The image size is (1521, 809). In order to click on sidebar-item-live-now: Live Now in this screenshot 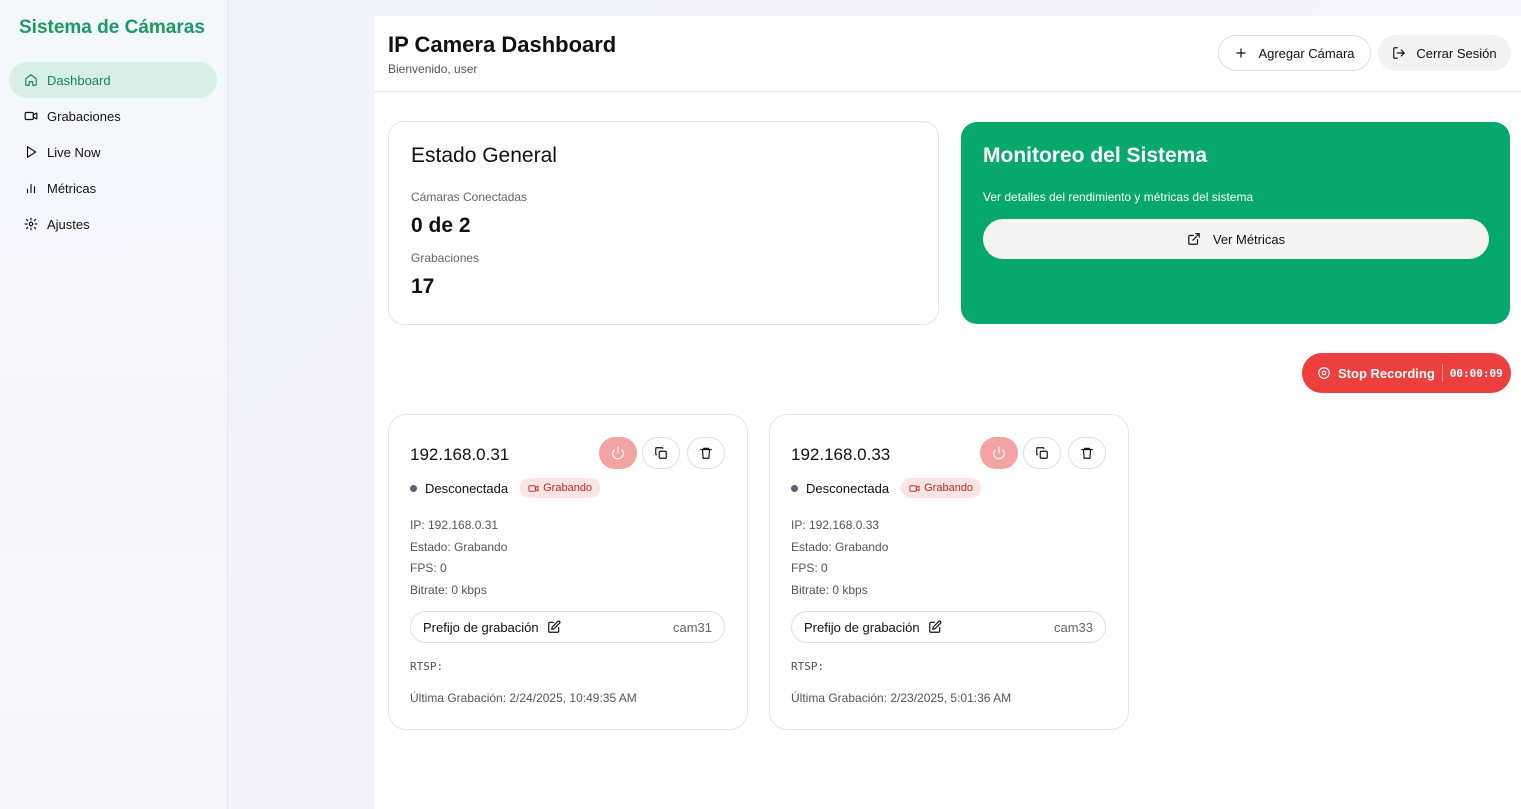, I will do `click(113, 152)`.